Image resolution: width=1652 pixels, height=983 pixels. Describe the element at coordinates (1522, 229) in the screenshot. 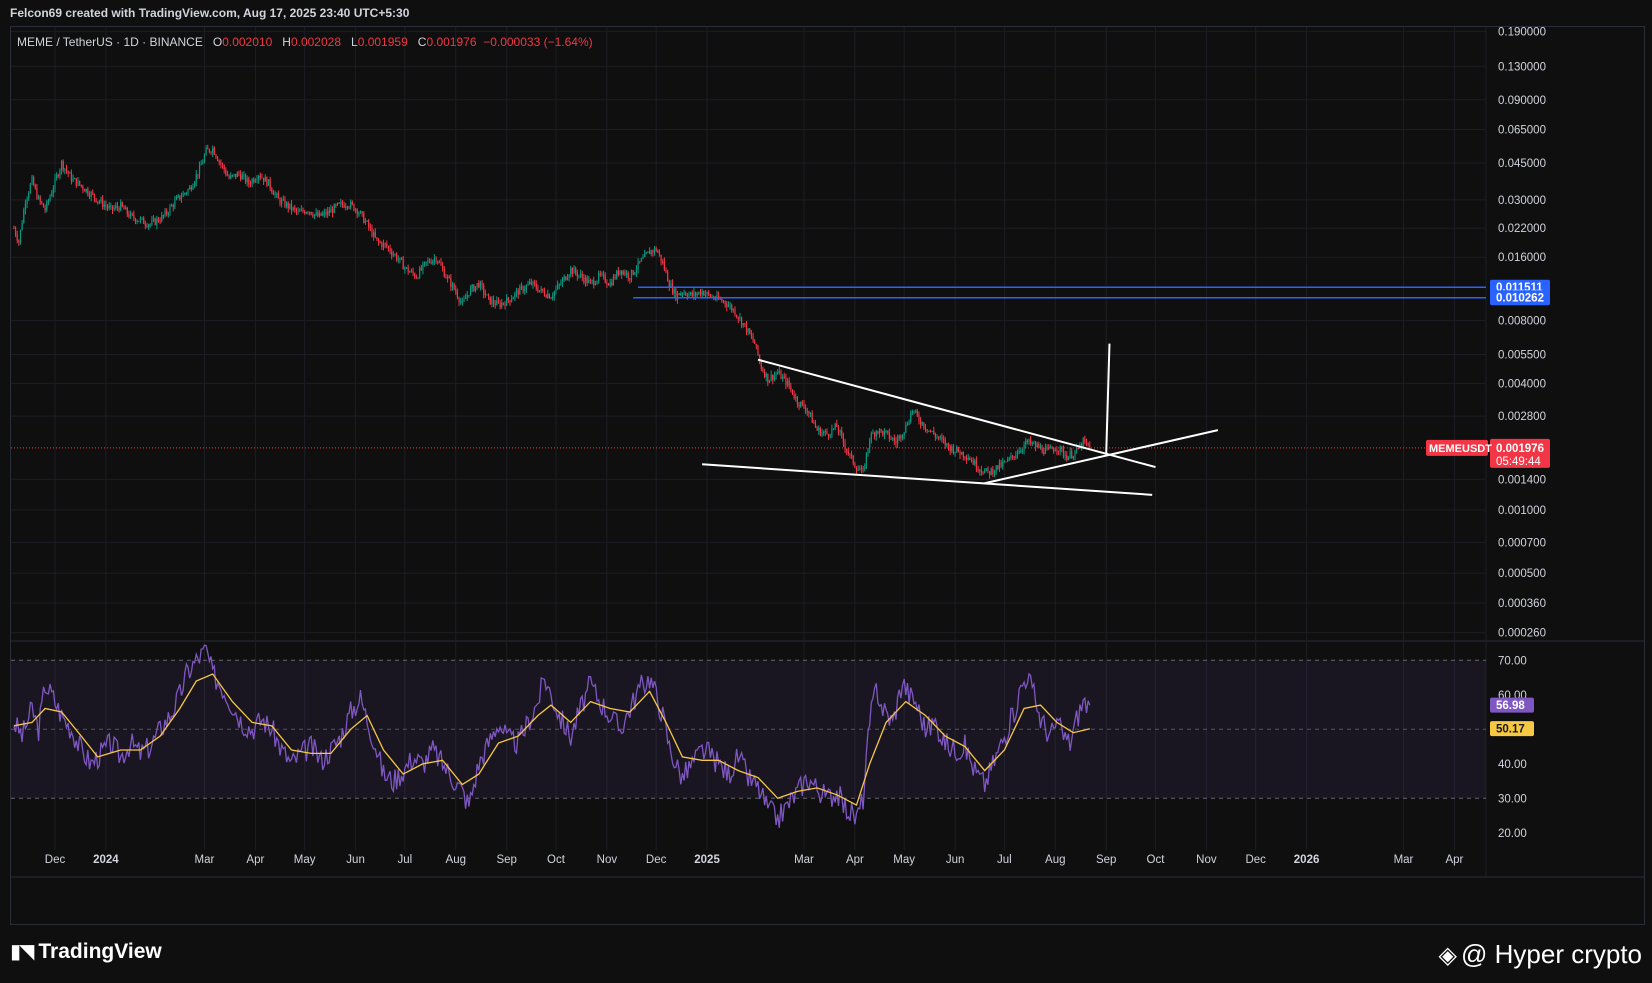

I see `price-tick-label: 0.022000` at that location.